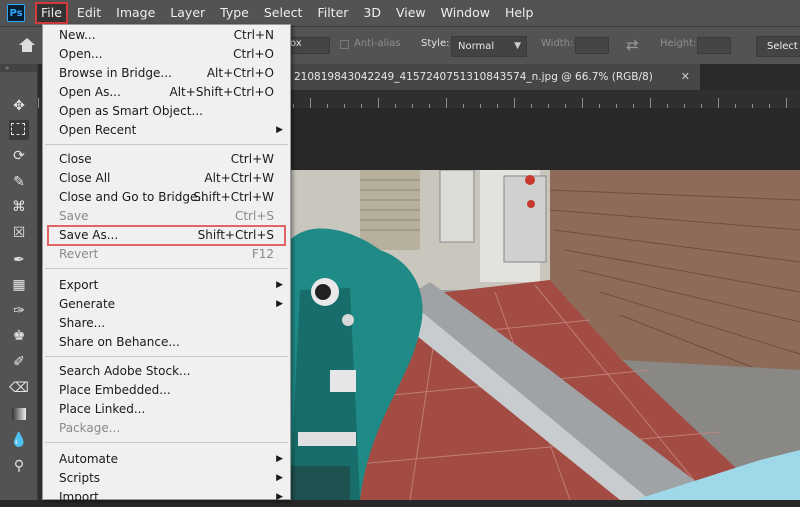 The height and width of the screenshot is (507, 800). I want to click on menu-layer: Layer, so click(187, 13).